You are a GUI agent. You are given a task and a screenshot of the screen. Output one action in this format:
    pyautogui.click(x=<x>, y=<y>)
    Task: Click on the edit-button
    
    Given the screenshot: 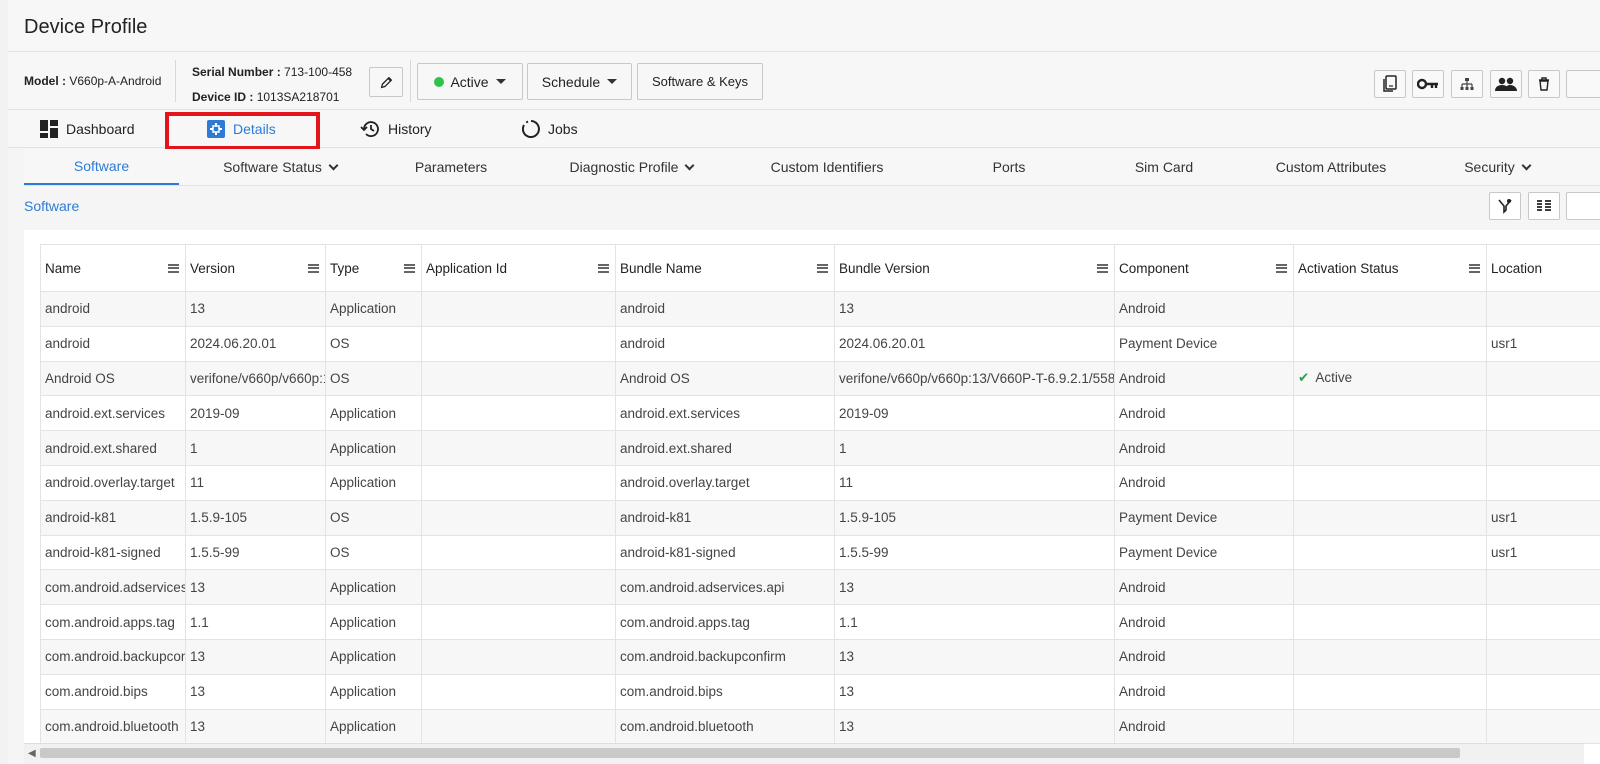 What is the action you would take?
    pyautogui.click(x=386, y=82)
    